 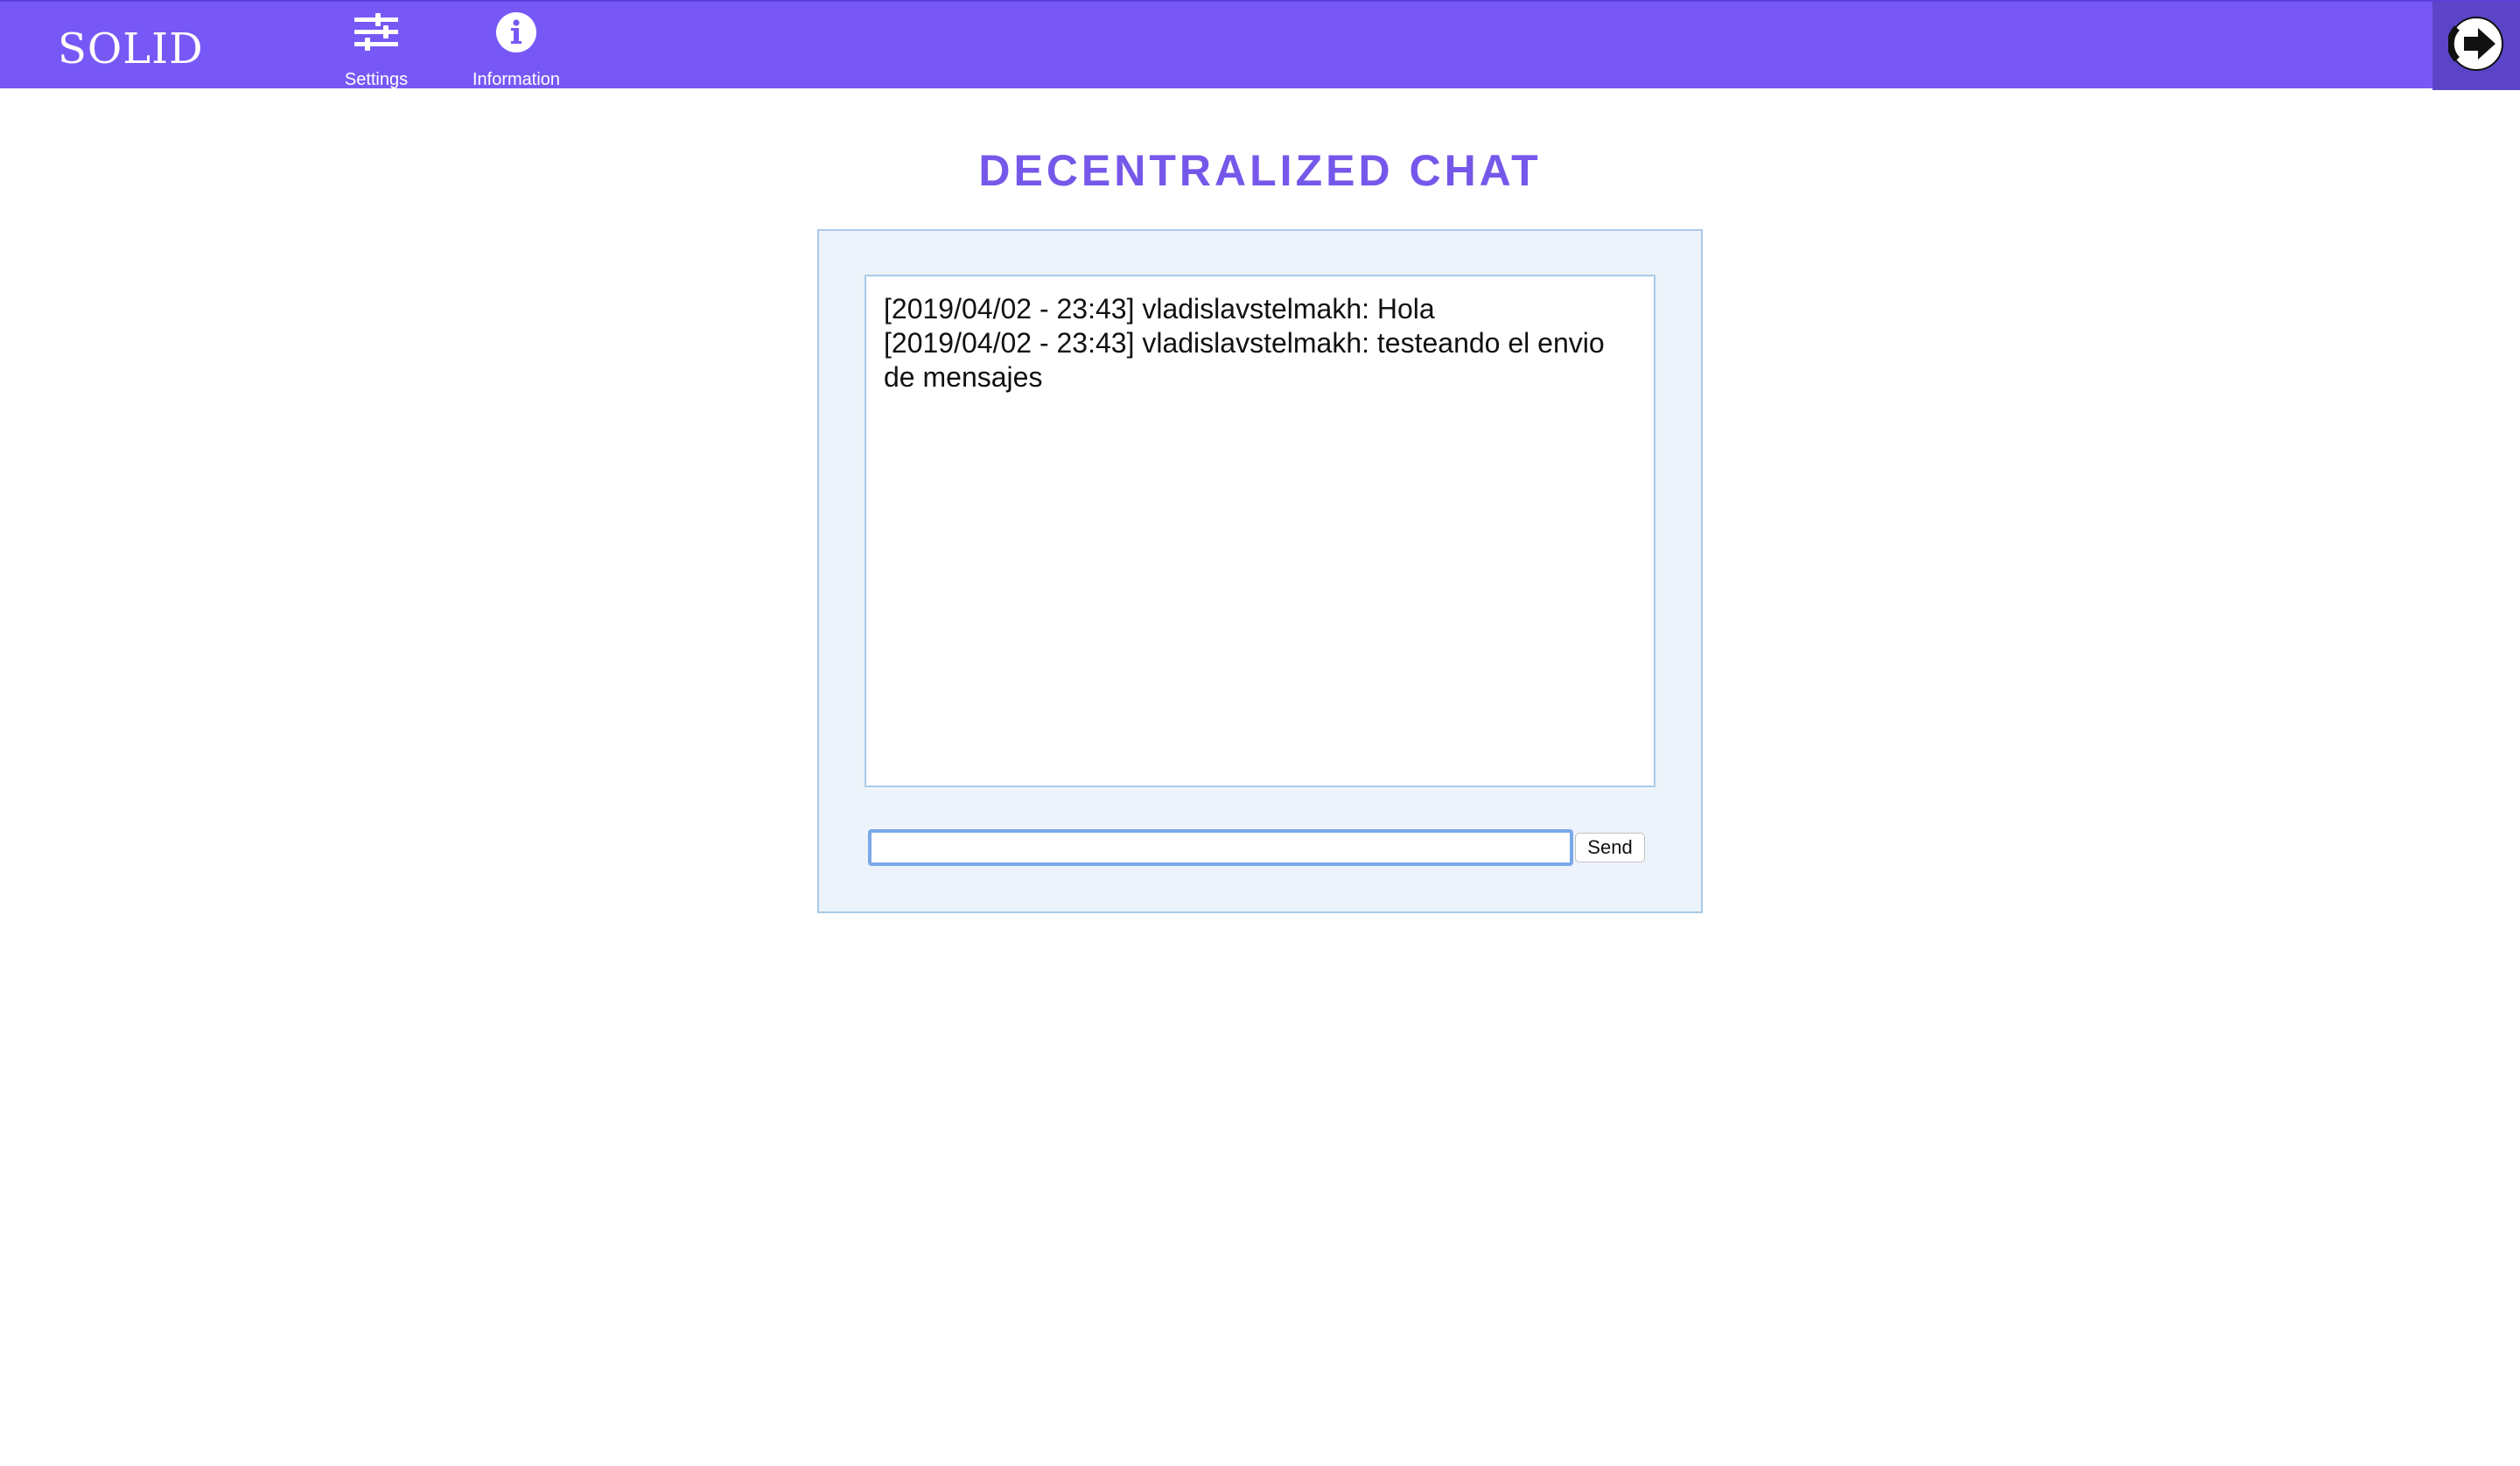 What do you see at coordinates (516, 32) in the screenshot?
I see `info-icon` at bounding box center [516, 32].